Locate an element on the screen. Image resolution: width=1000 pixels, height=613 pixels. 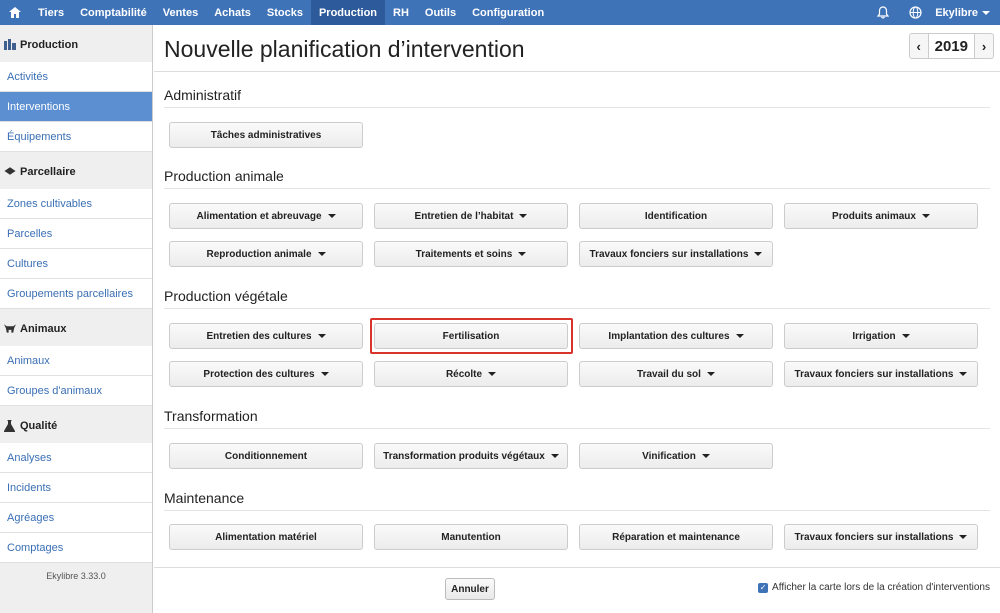
sidebar-item-animaux: Animaux is located at coordinates (76, 361).